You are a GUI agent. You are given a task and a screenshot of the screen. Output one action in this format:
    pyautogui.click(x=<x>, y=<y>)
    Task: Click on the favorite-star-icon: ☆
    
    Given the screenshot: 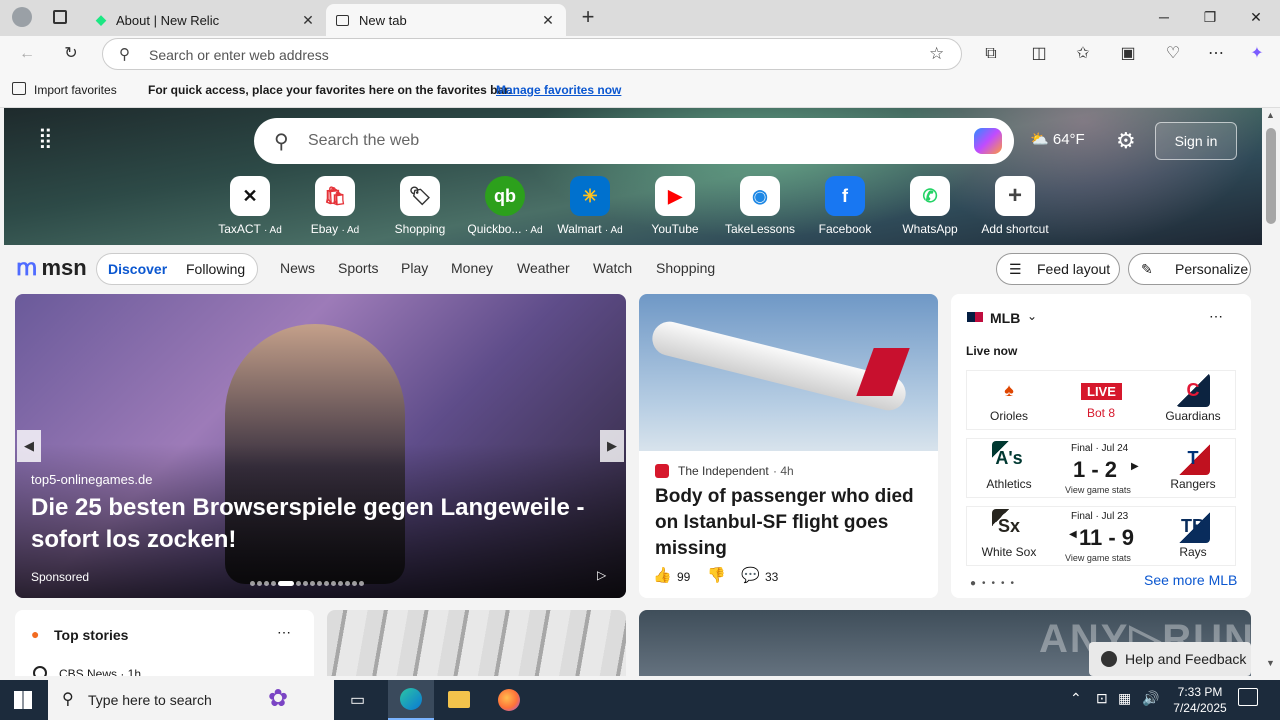 What is the action you would take?
    pyautogui.click(x=936, y=54)
    